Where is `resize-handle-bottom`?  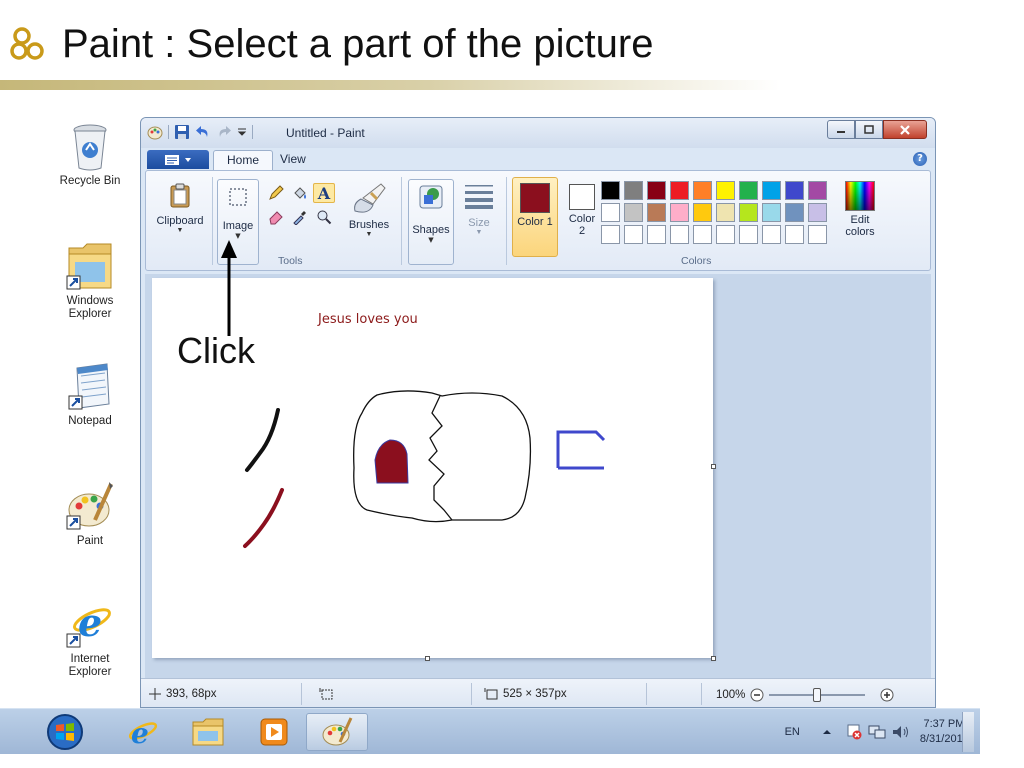 resize-handle-bottom is located at coordinates (427, 658).